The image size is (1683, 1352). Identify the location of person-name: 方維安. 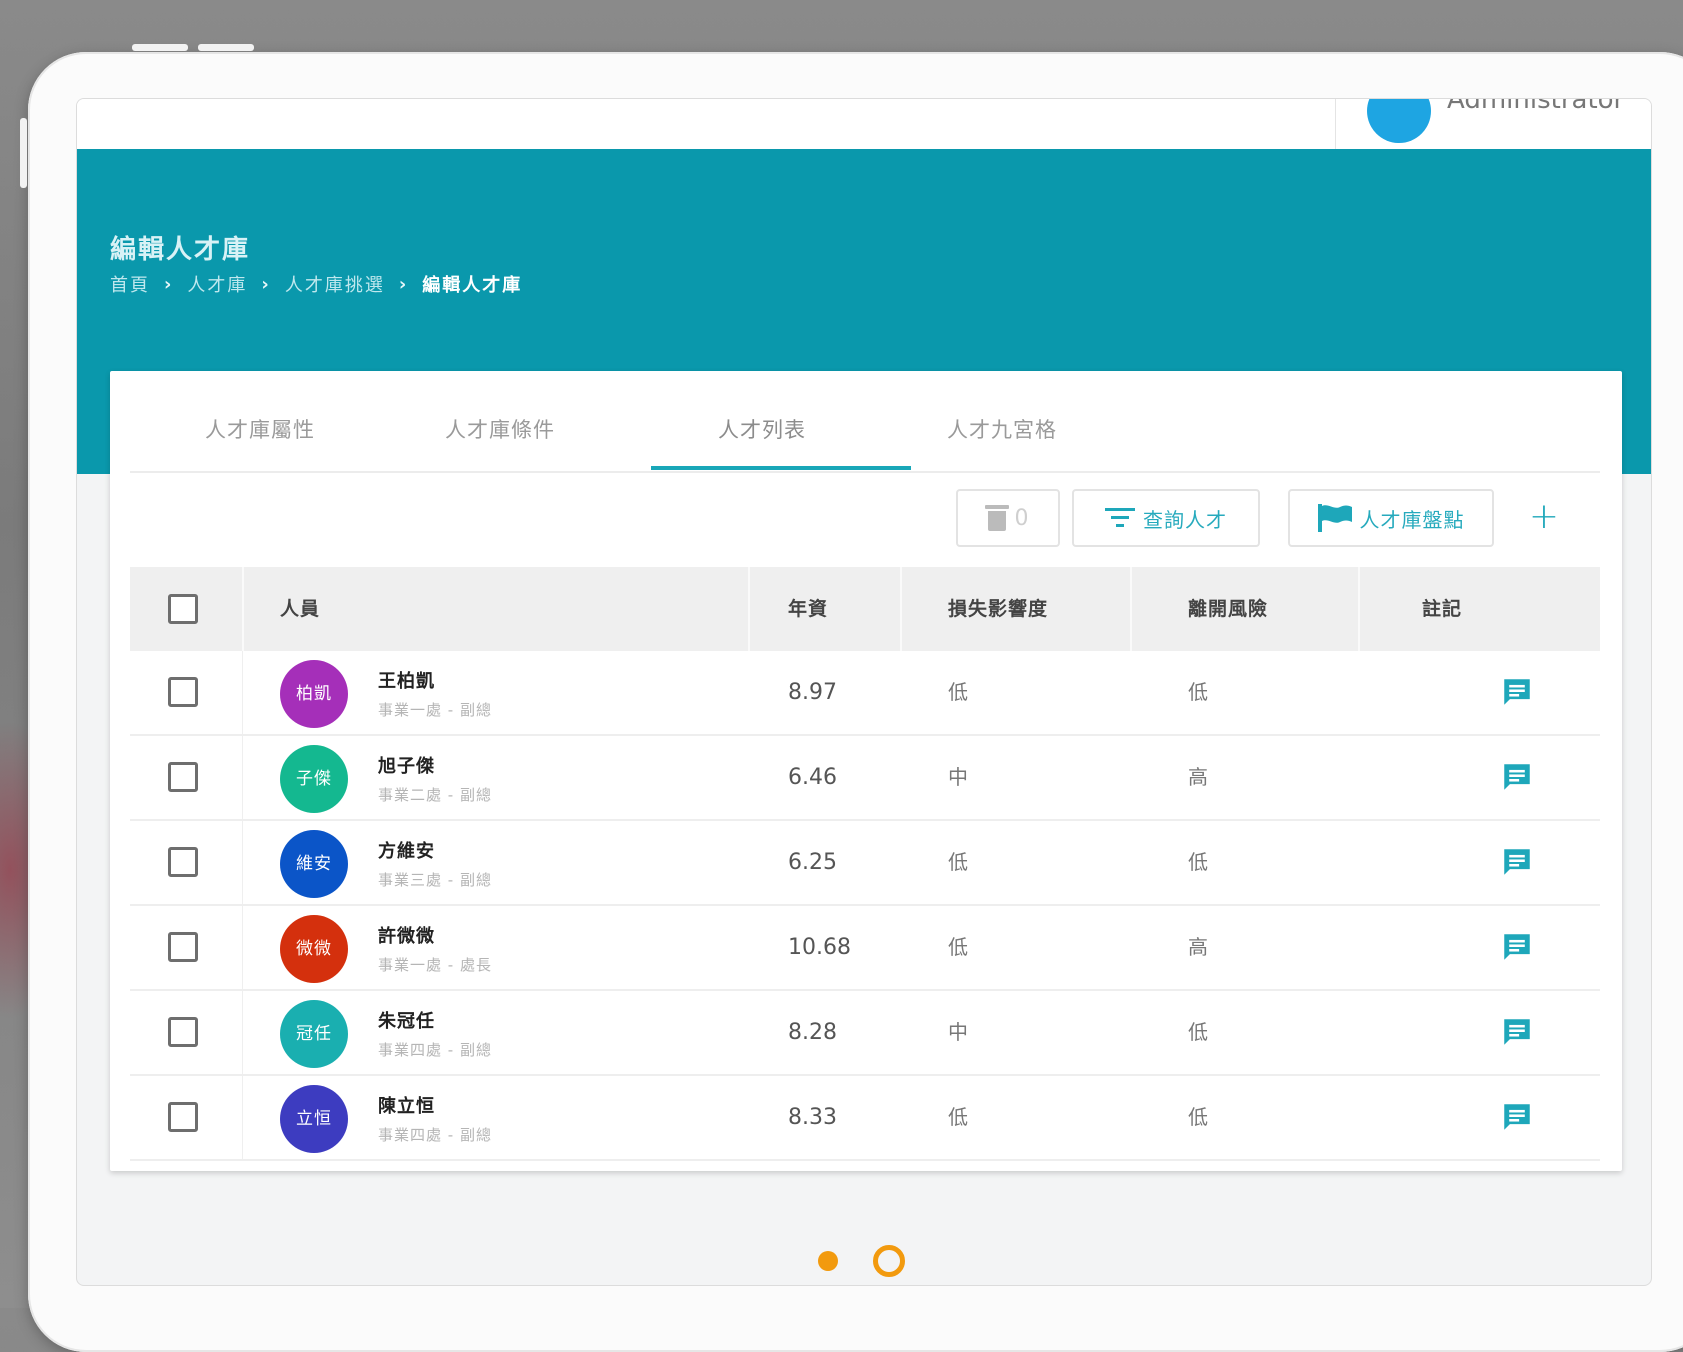
(406, 850).